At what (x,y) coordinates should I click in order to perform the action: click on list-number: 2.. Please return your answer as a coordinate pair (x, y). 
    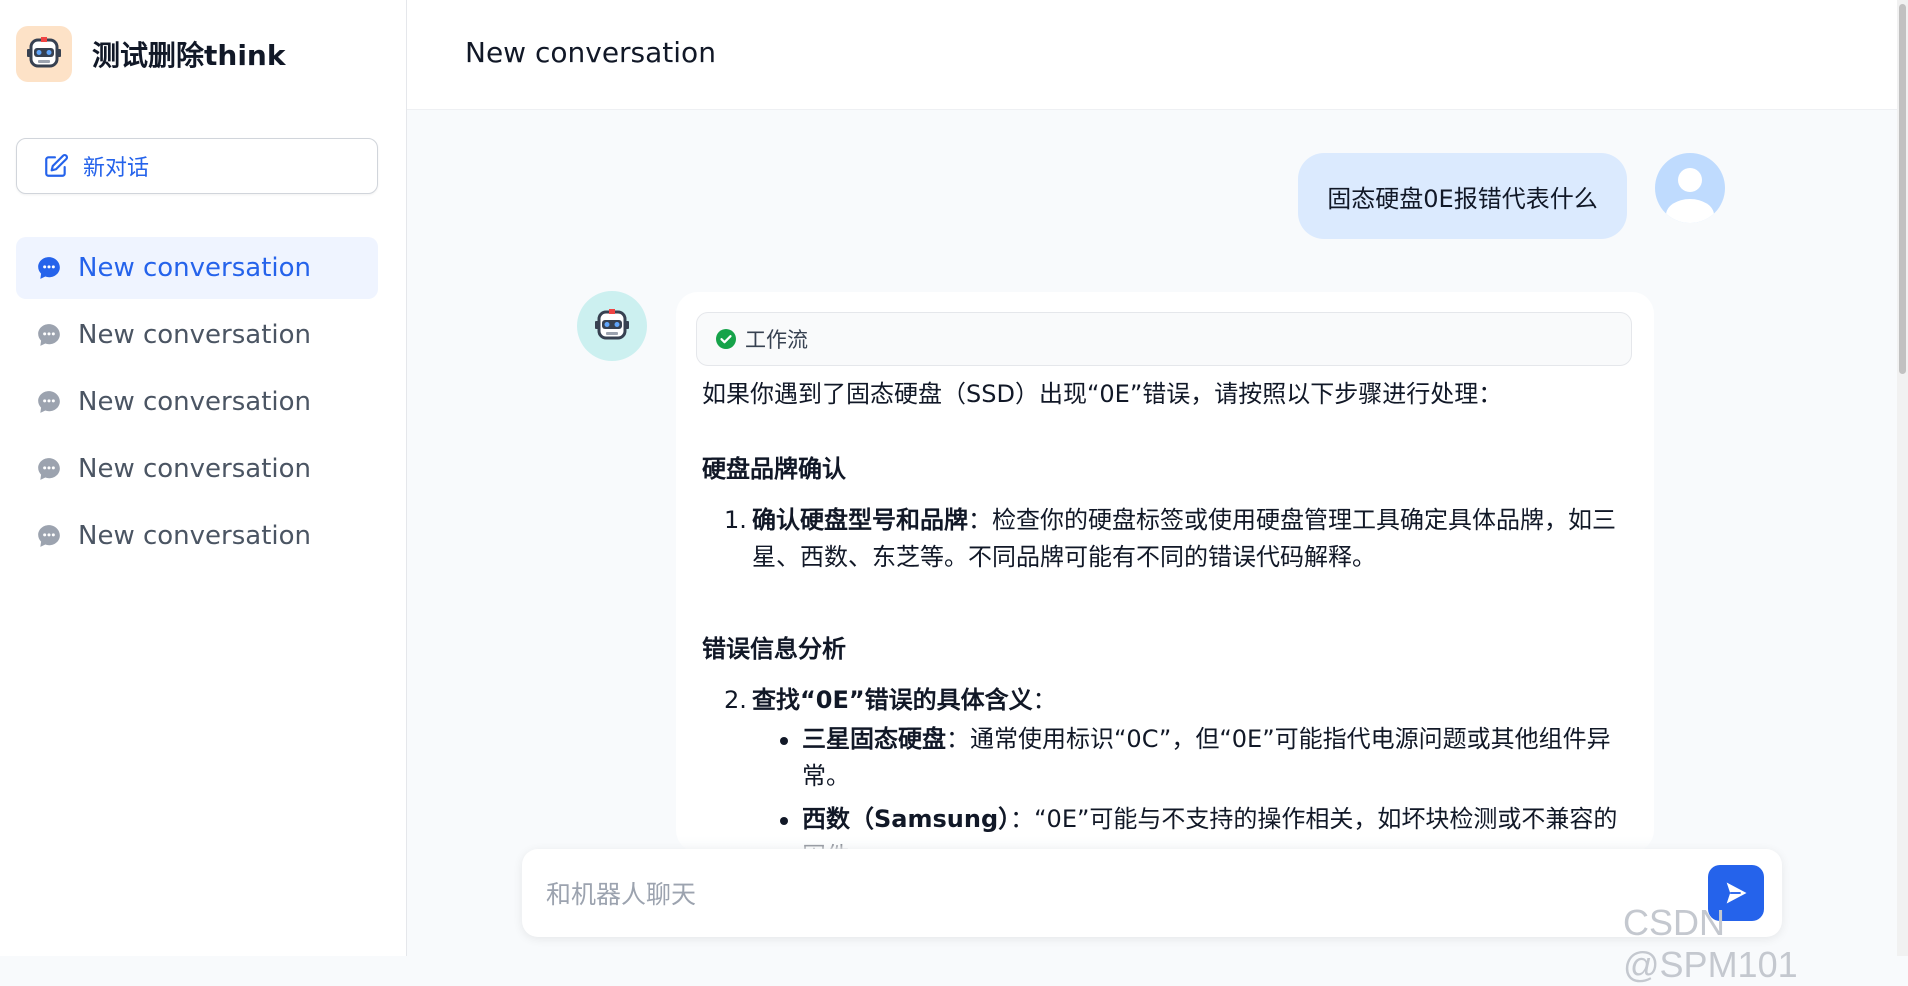
    Looking at the image, I should click on (735, 700).